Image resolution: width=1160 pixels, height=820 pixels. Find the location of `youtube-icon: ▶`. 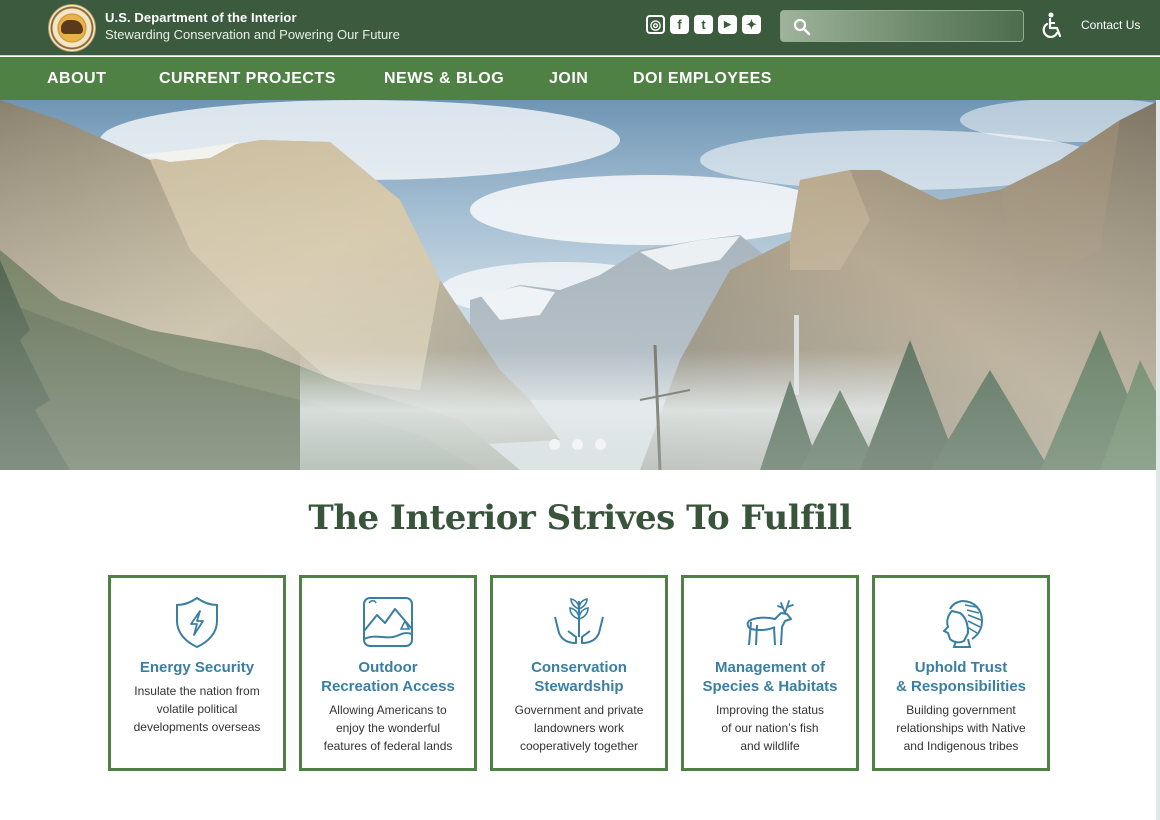

youtube-icon: ▶ is located at coordinates (727, 24).